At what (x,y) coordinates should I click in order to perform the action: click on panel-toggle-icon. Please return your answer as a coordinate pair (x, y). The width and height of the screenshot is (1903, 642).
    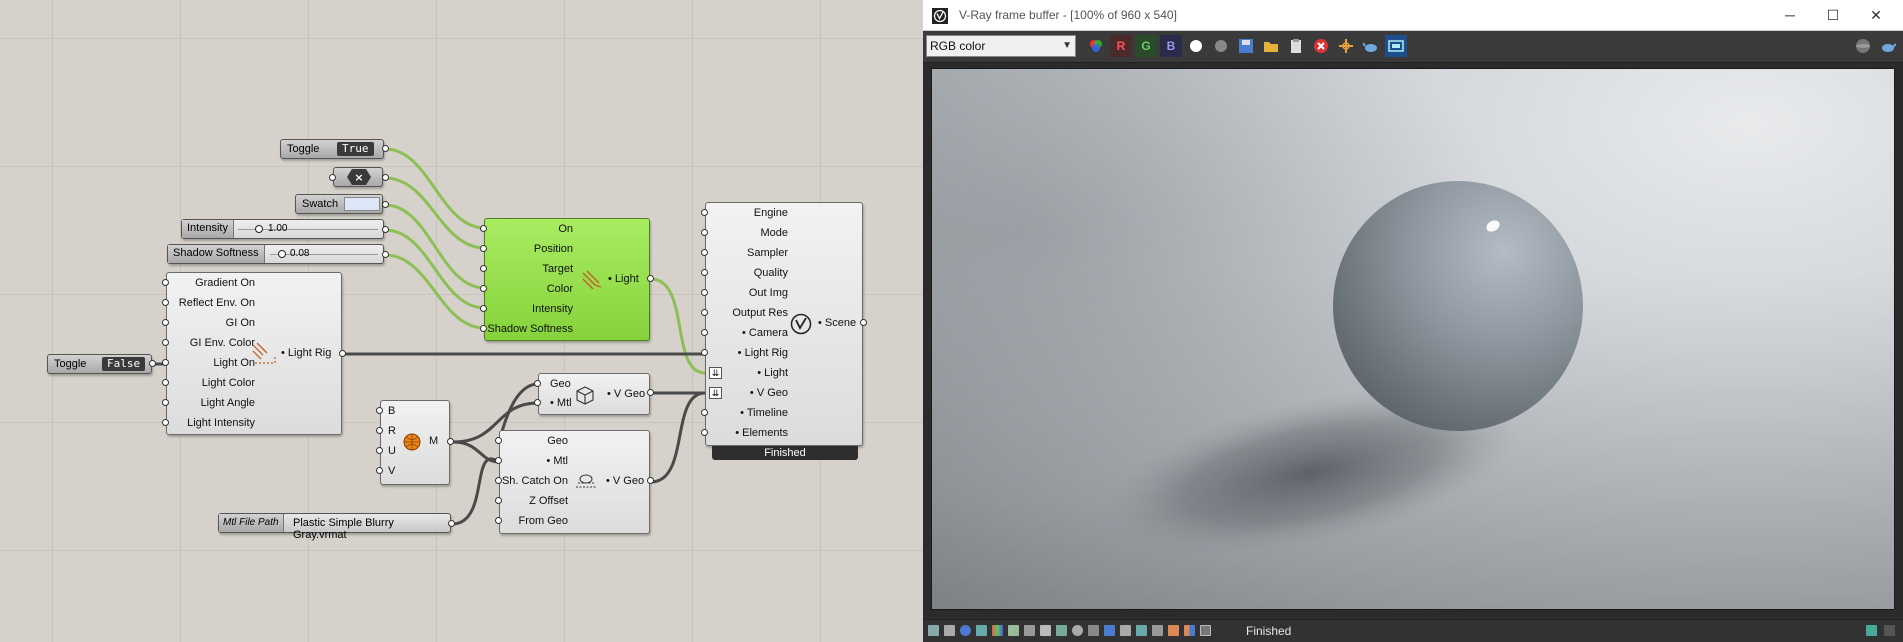
    Looking at the image, I should click on (1871, 630).